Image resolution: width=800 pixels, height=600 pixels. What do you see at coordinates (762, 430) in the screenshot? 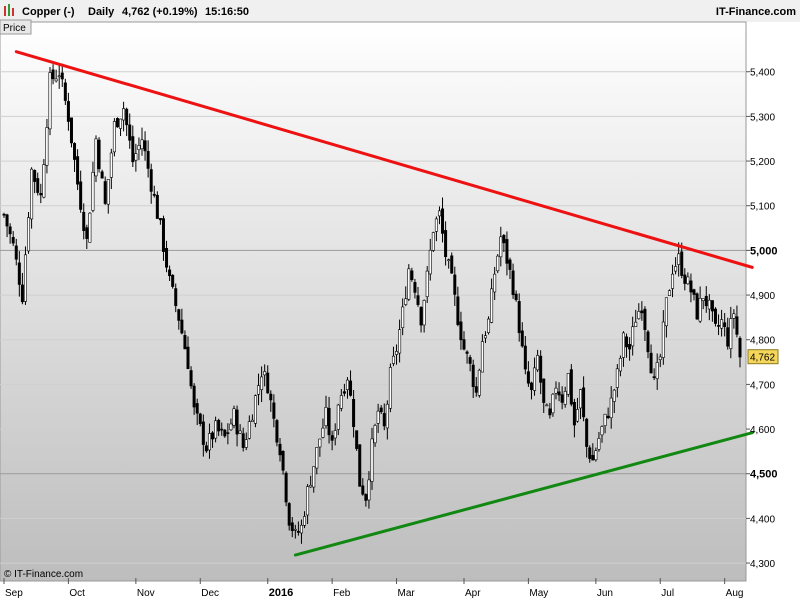
I see `y-tick-label: 4,600` at bounding box center [762, 430].